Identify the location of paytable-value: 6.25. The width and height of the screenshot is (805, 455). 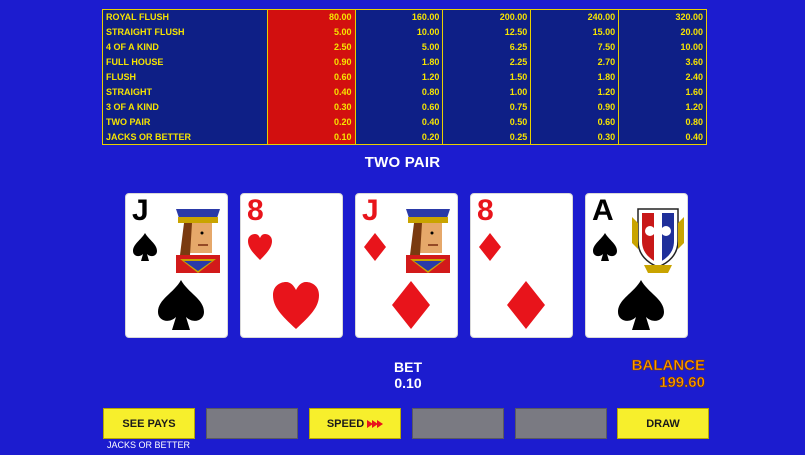
(487, 47).